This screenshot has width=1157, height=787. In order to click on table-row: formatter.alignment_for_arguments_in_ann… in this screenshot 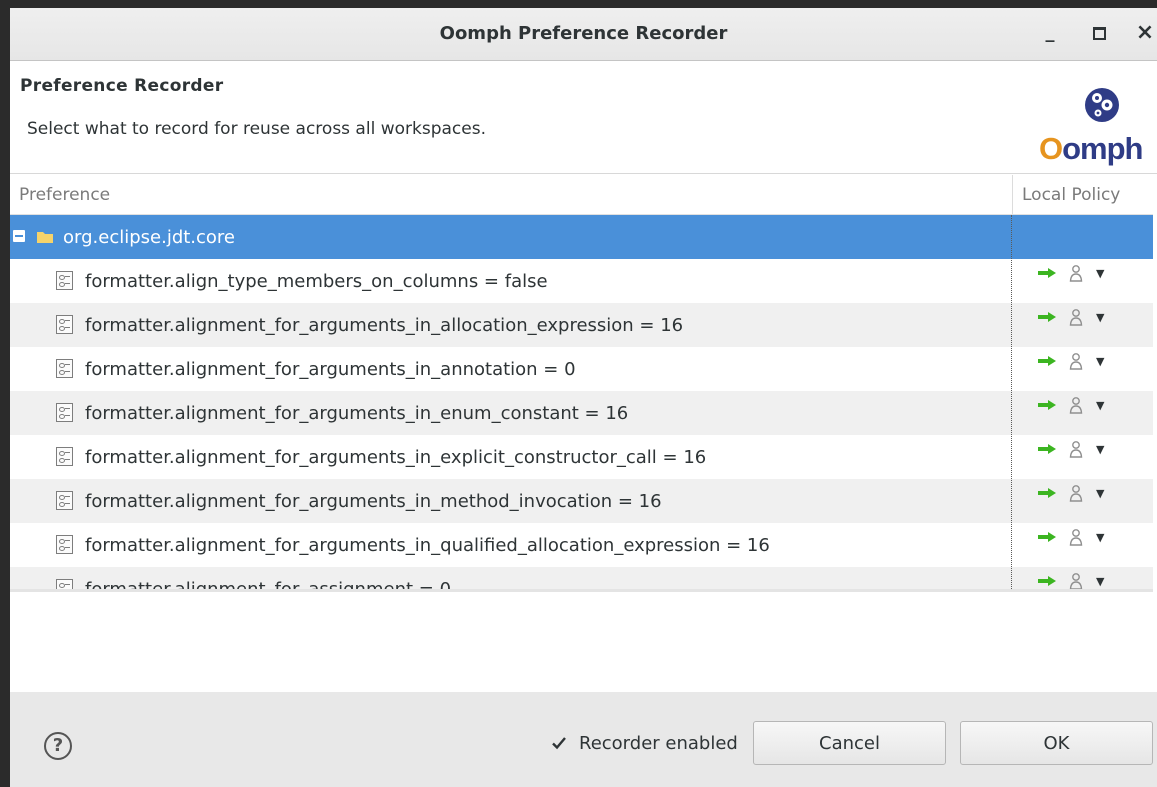, I will do `click(581, 369)`.